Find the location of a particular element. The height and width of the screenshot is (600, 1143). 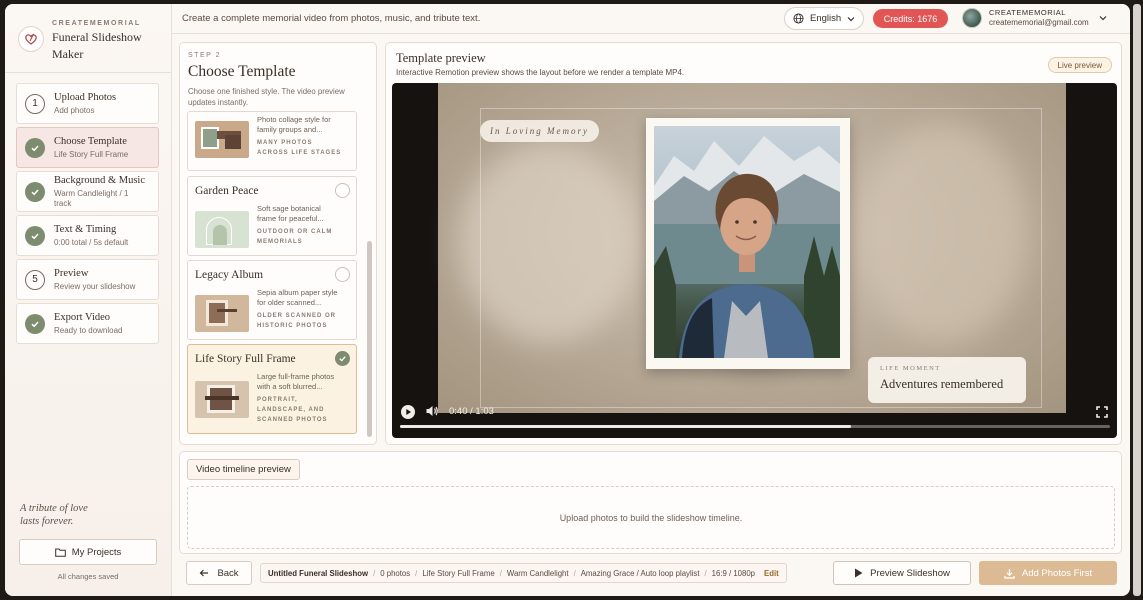

step-title: Background & Music is located at coordinates (99, 180).